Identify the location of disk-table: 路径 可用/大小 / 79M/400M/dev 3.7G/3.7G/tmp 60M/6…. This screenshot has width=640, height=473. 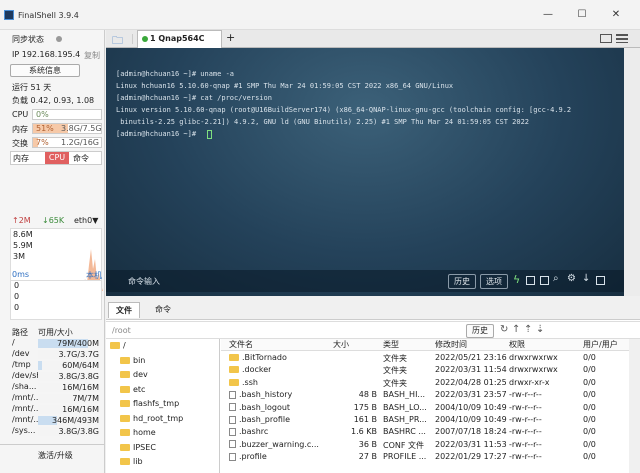
(56, 388).